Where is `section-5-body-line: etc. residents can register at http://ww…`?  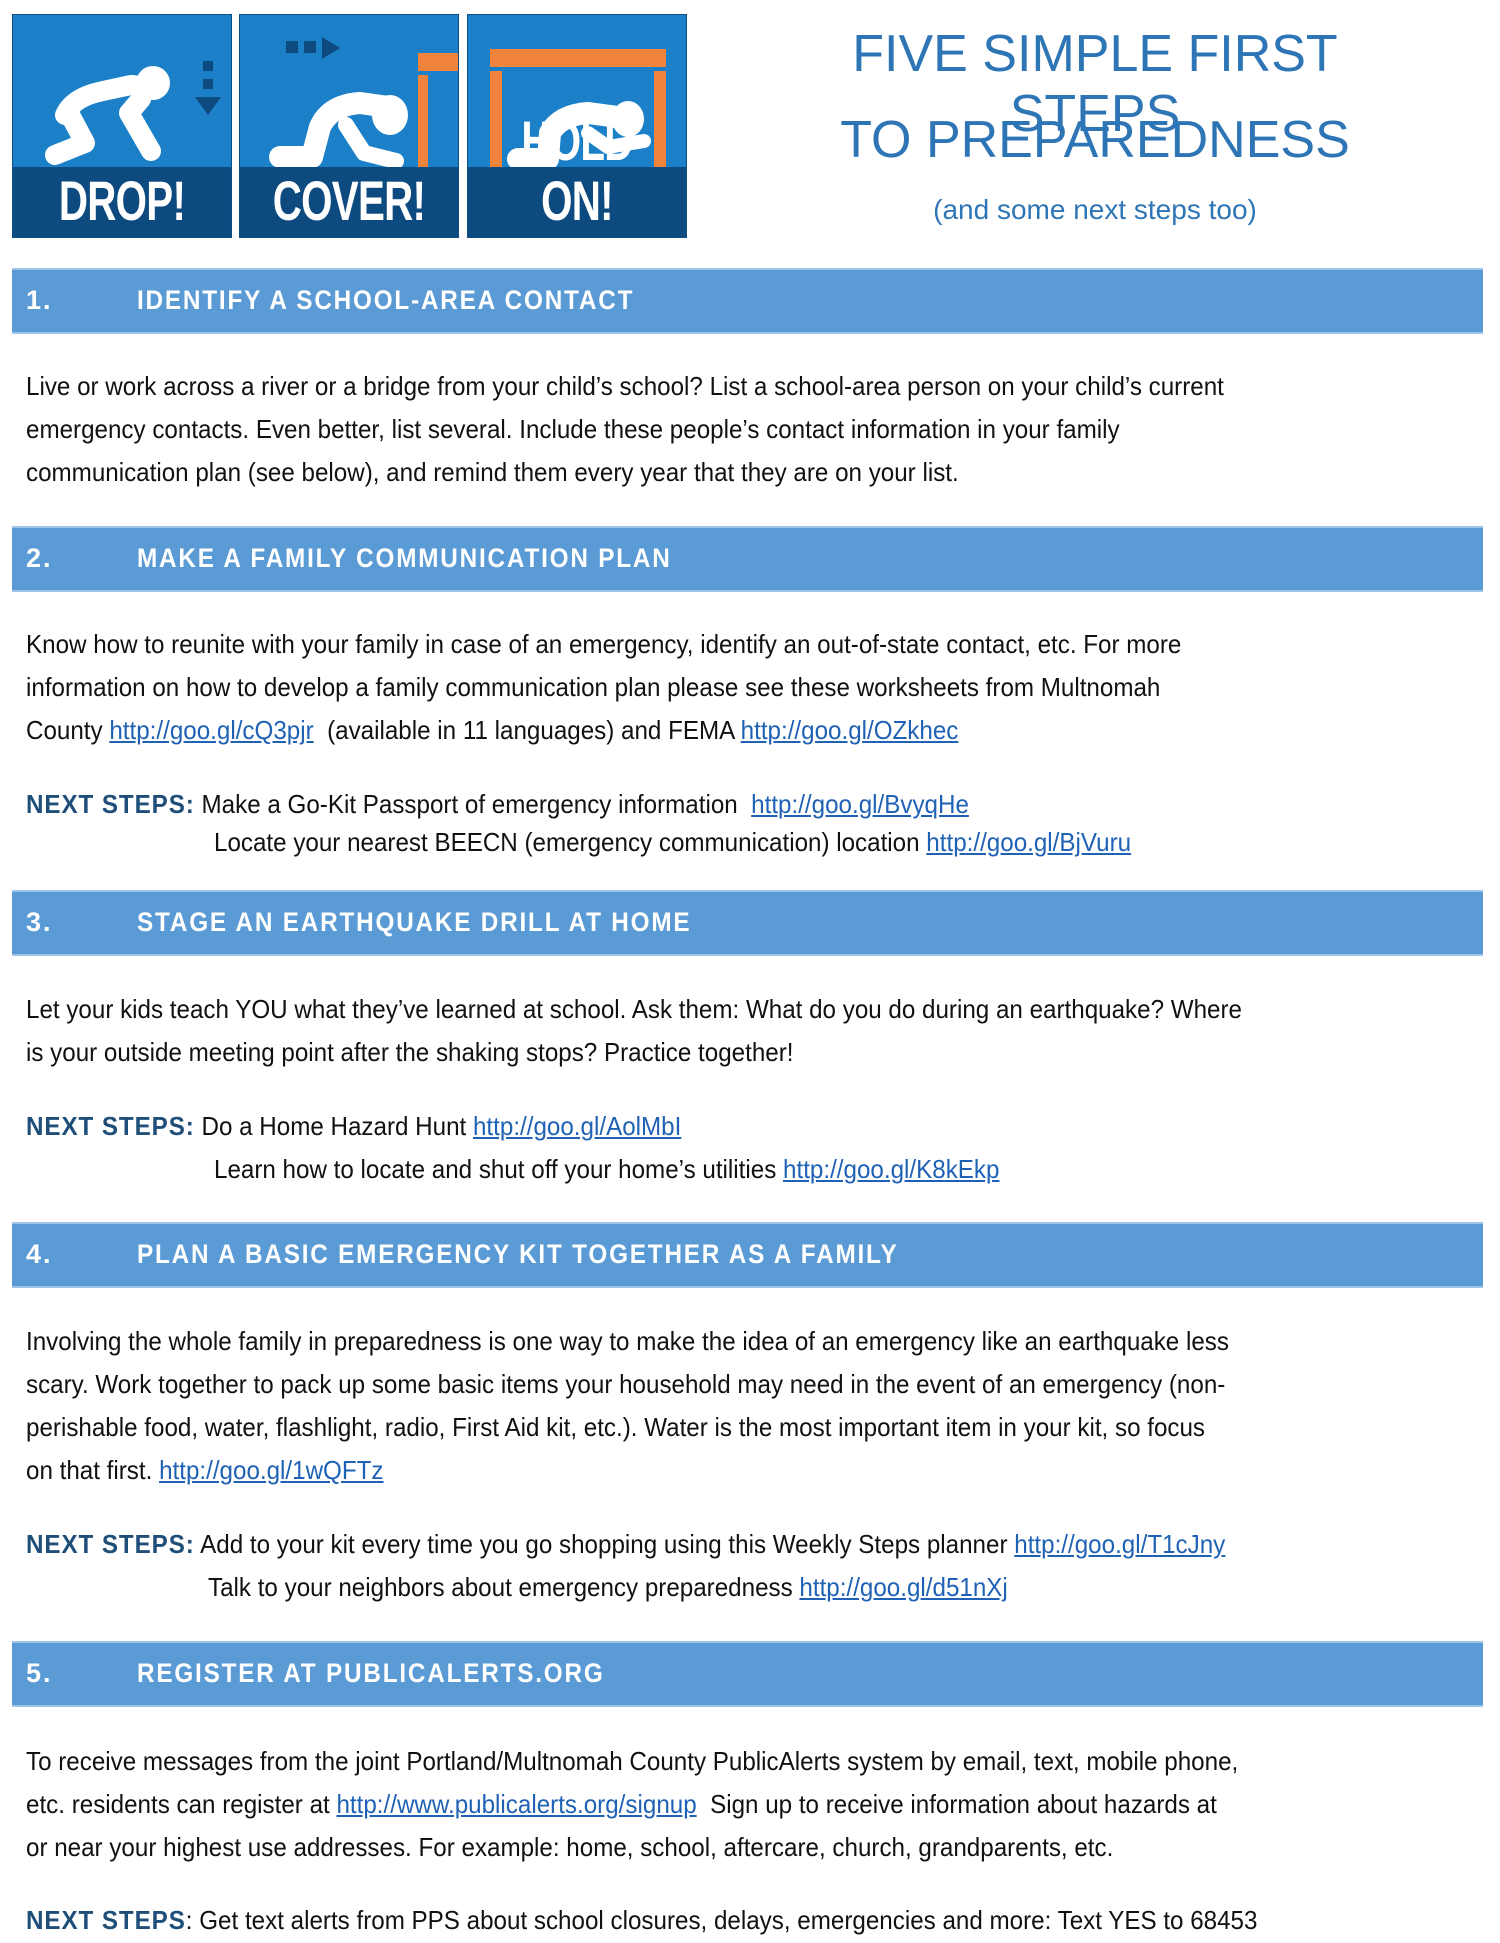
section-5-body-line: etc. residents can register at http://ww… is located at coordinates (621, 1804).